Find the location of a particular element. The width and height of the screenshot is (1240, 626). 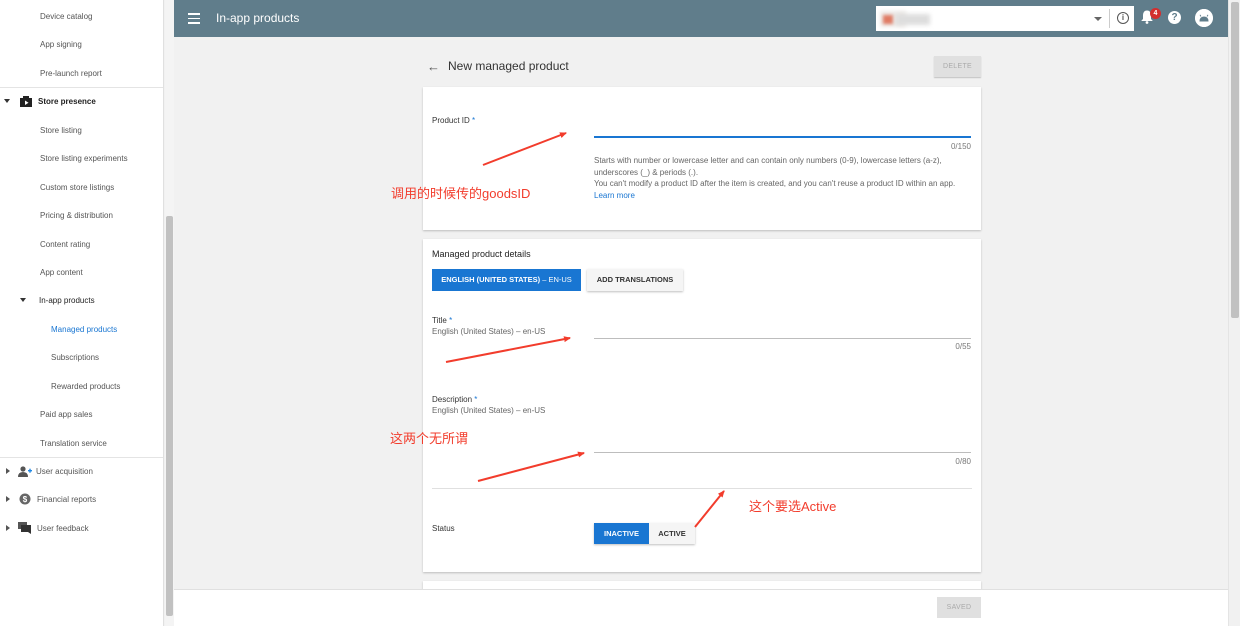

status-active-option: ACTIVE is located at coordinates (672, 533).